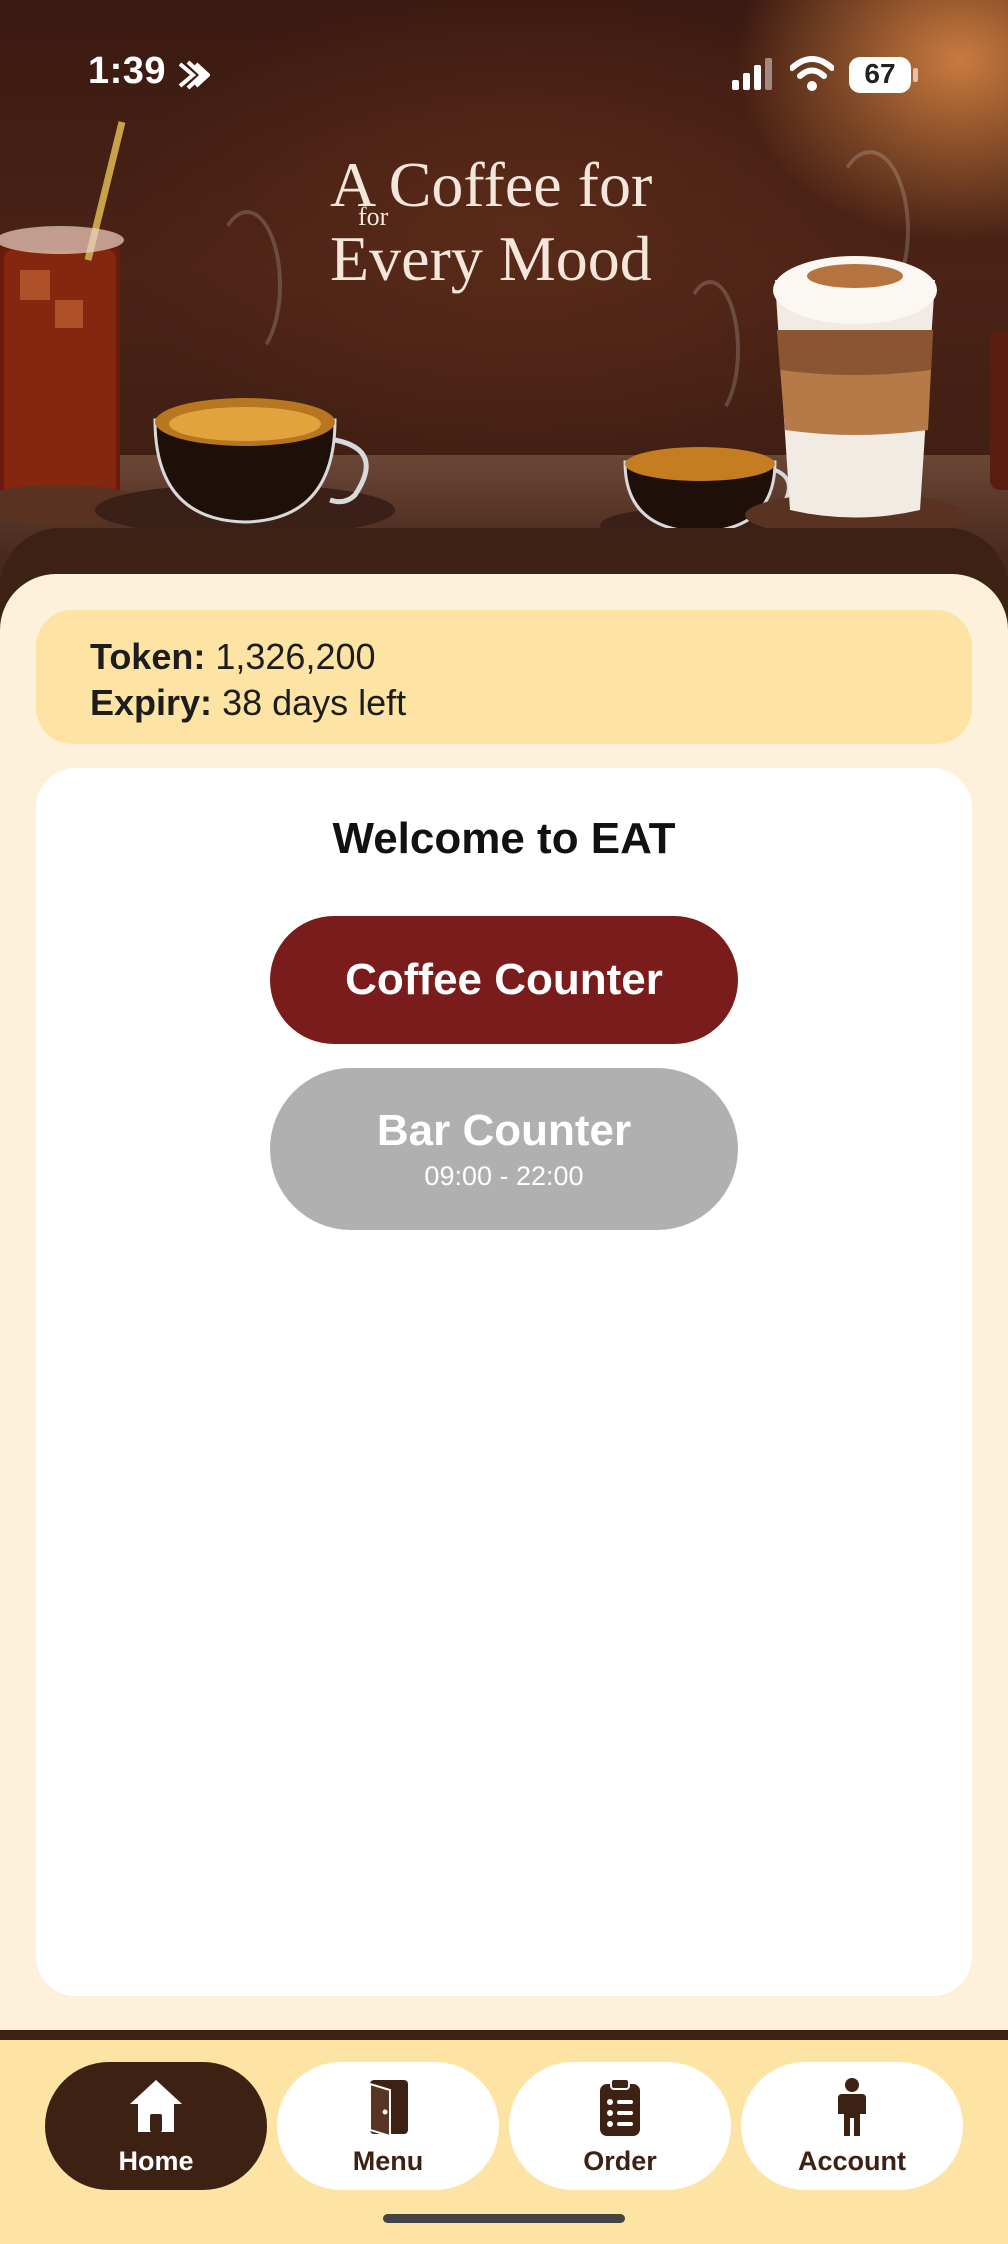  Describe the element at coordinates (148, 656) in the screenshot. I see `token-label: Token:` at that location.